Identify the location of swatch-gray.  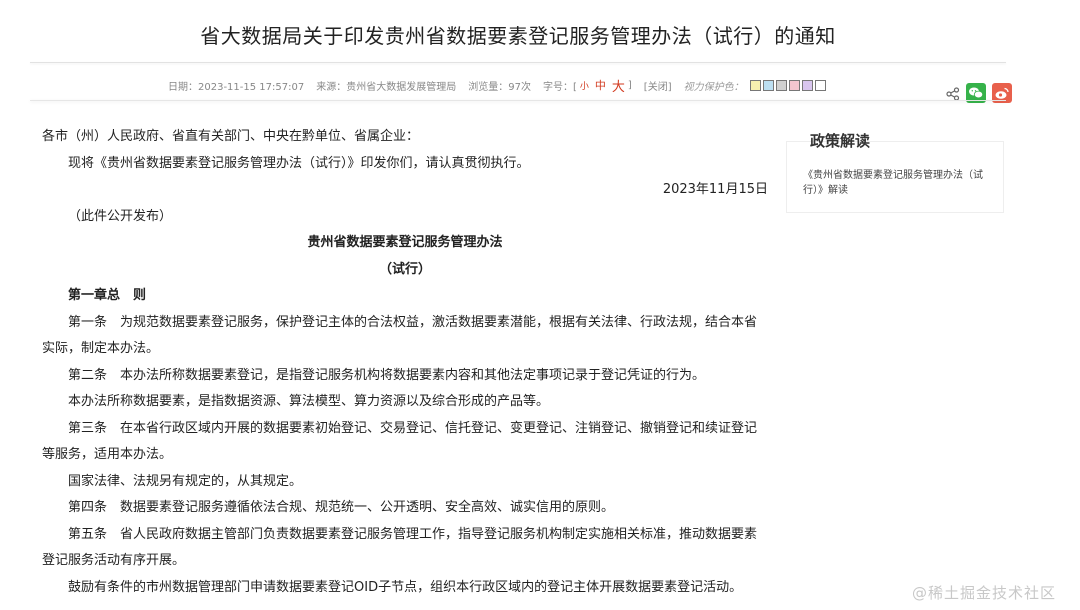
(781, 85).